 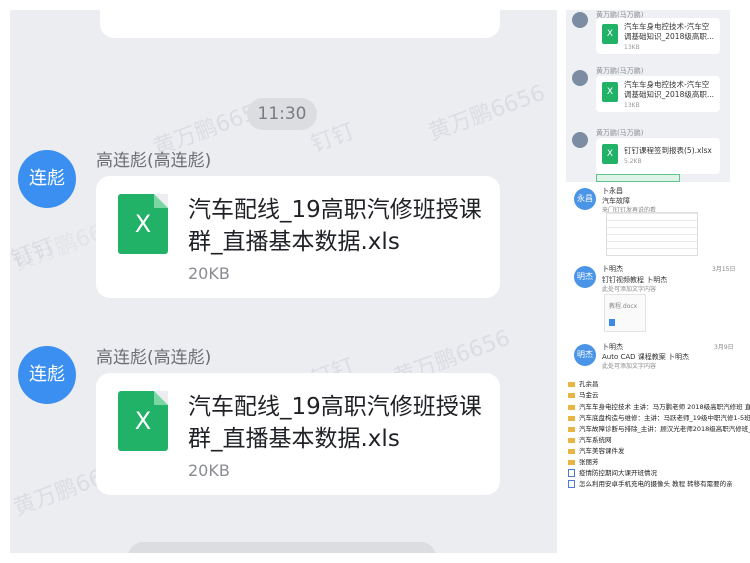 I want to click on post-date: 3月15日, so click(x=724, y=269).